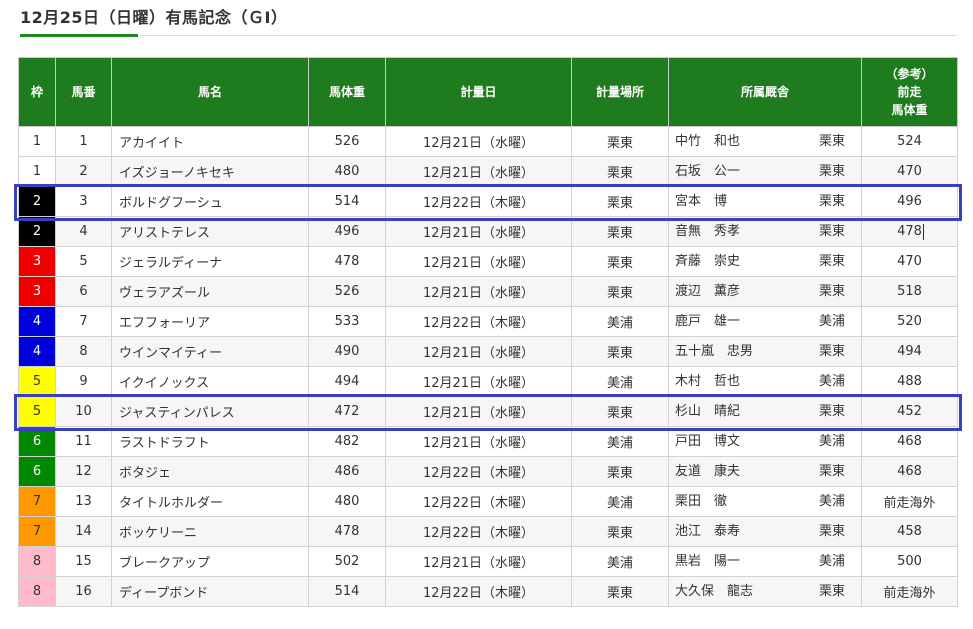 This screenshot has width=973, height=629. I want to click on header-umaban: 馬番, so click(83, 92).